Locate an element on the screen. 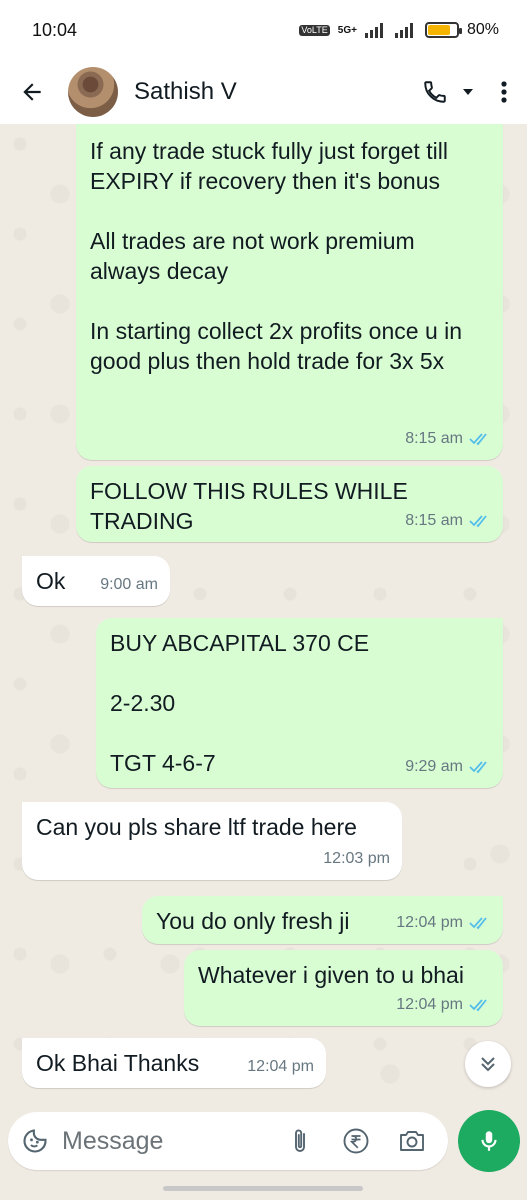 Image resolution: width=527 pixels, height=1200 pixels. attach-button is located at coordinates (300, 1141).